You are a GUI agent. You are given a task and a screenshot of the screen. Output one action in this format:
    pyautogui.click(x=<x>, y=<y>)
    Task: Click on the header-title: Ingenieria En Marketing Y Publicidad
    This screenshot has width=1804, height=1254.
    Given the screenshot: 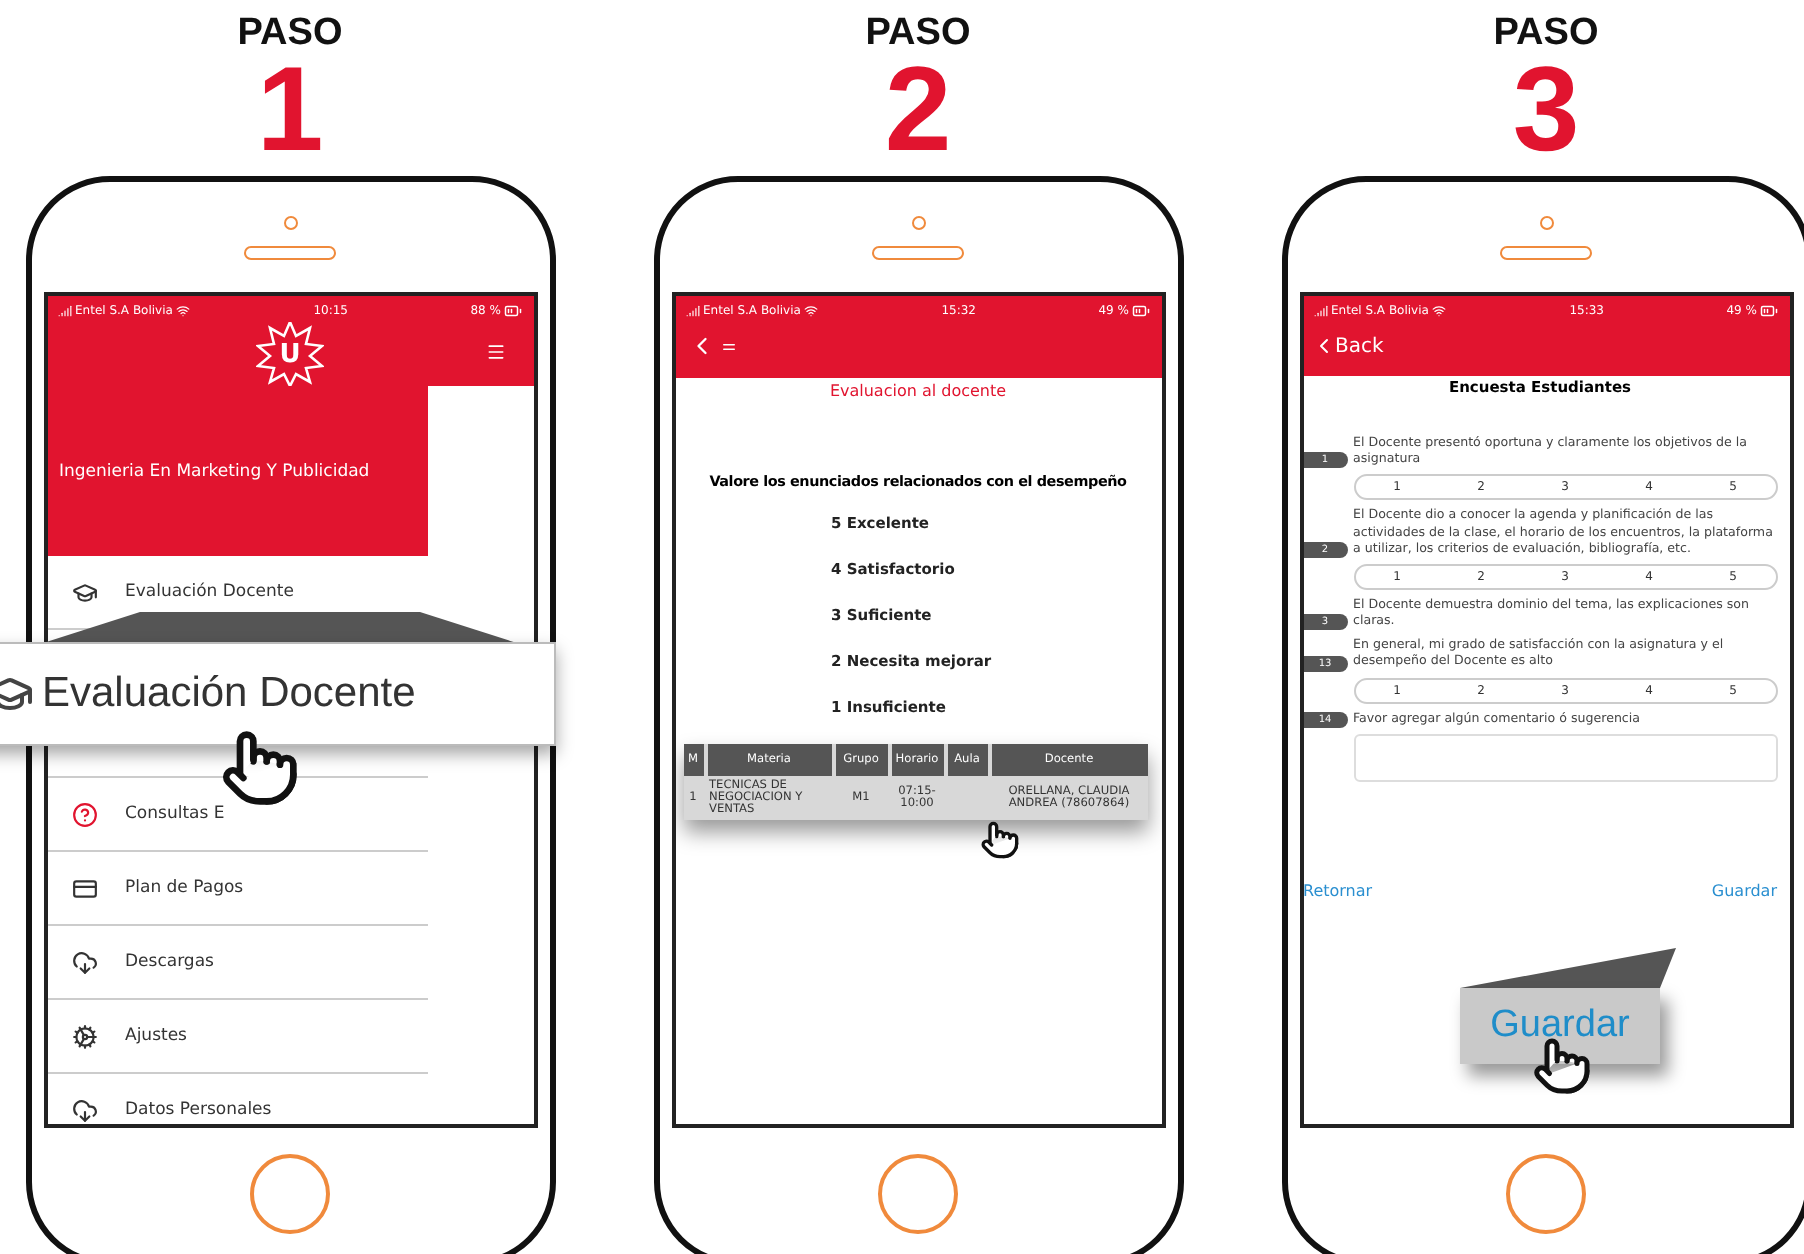 What is the action you would take?
    pyautogui.click(x=214, y=471)
    